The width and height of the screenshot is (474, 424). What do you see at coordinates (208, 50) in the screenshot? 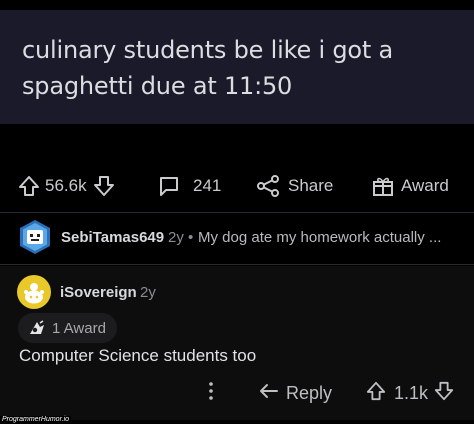
I see `post-text-line-1: culinary students be like i got a` at bounding box center [208, 50].